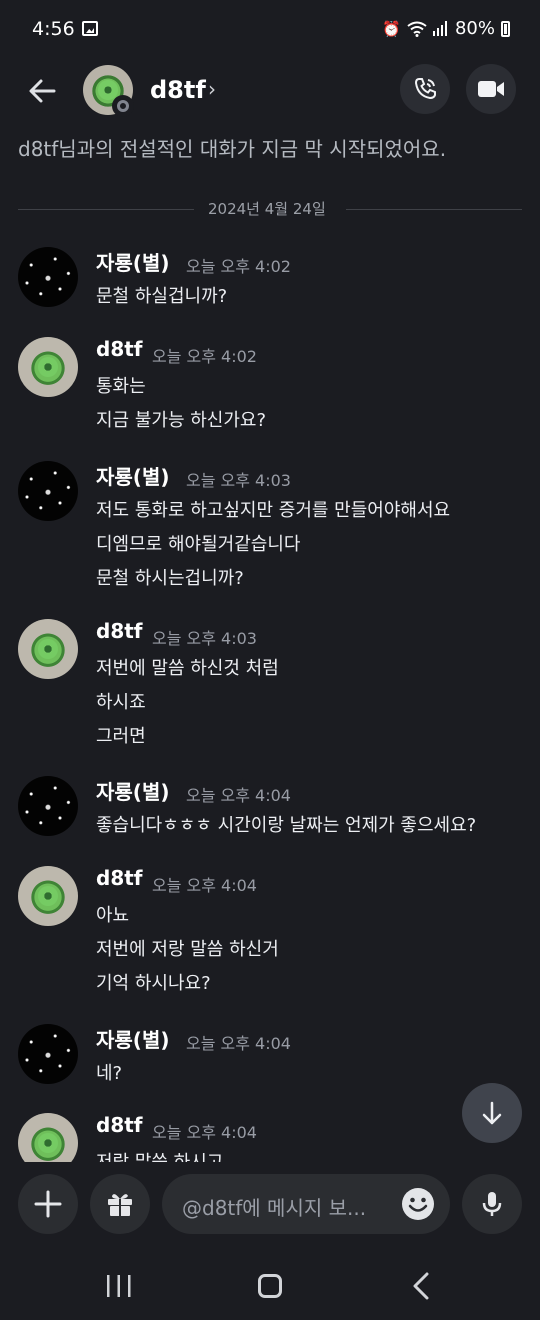 Image resolution: width=540 pixels, height=1320 pixels. Describe the element at coordinates (439, 28) in the screenshot. I see `signal-icon` at that location.